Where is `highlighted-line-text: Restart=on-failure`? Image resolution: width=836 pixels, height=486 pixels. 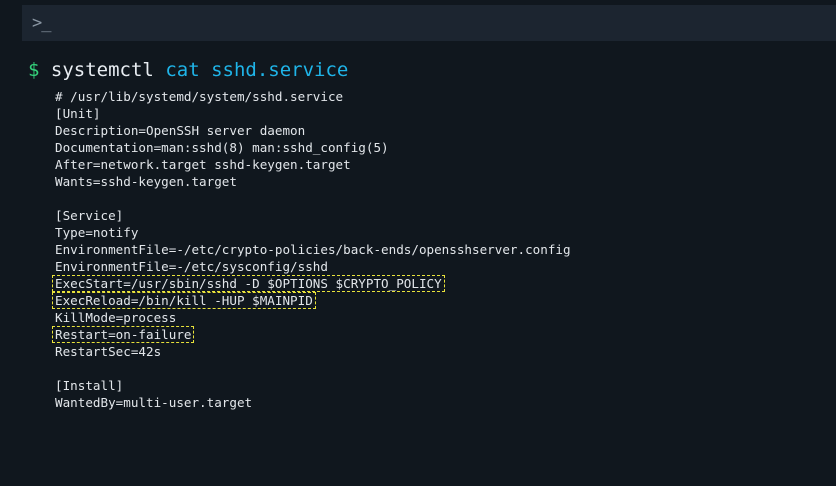
highlighted-line-text: Restart=on-failure is located at coordinates (123, 334).